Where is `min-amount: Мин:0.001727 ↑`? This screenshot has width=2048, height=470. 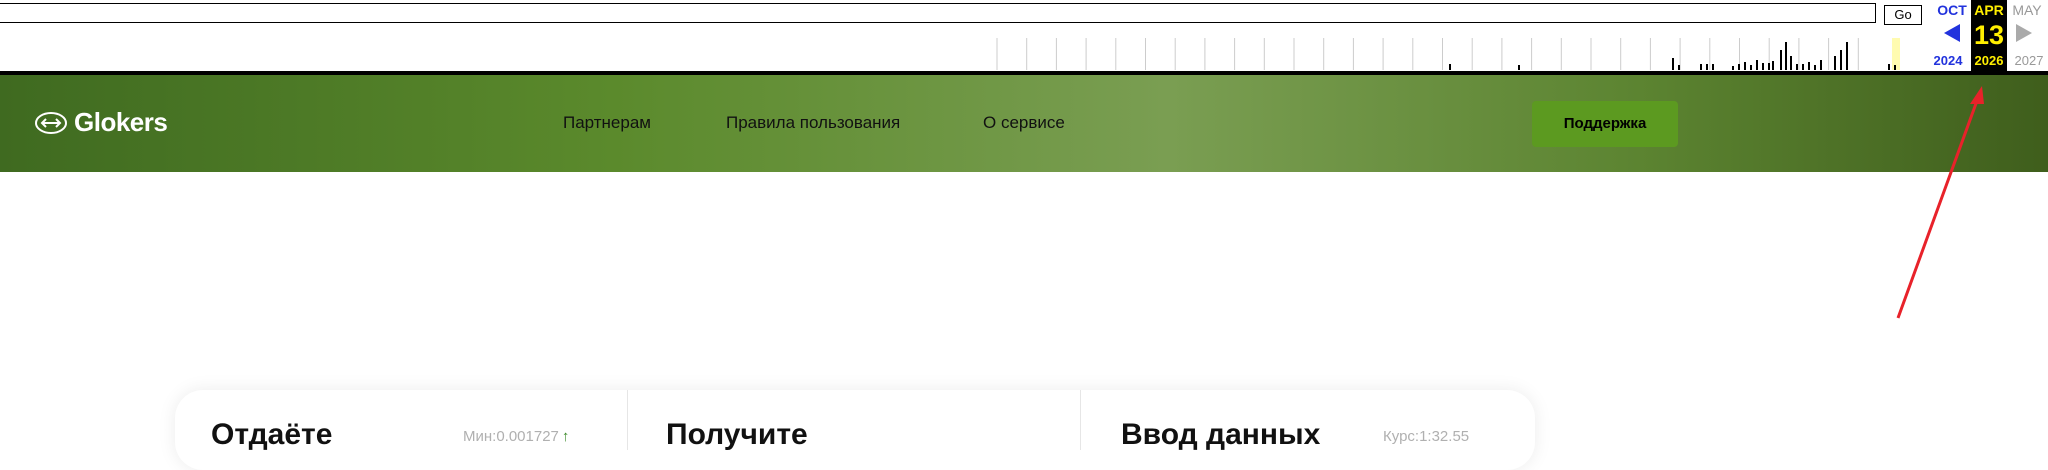 min-amount: Мин:0.001727 ↑ is located at coordinates (516, 436).